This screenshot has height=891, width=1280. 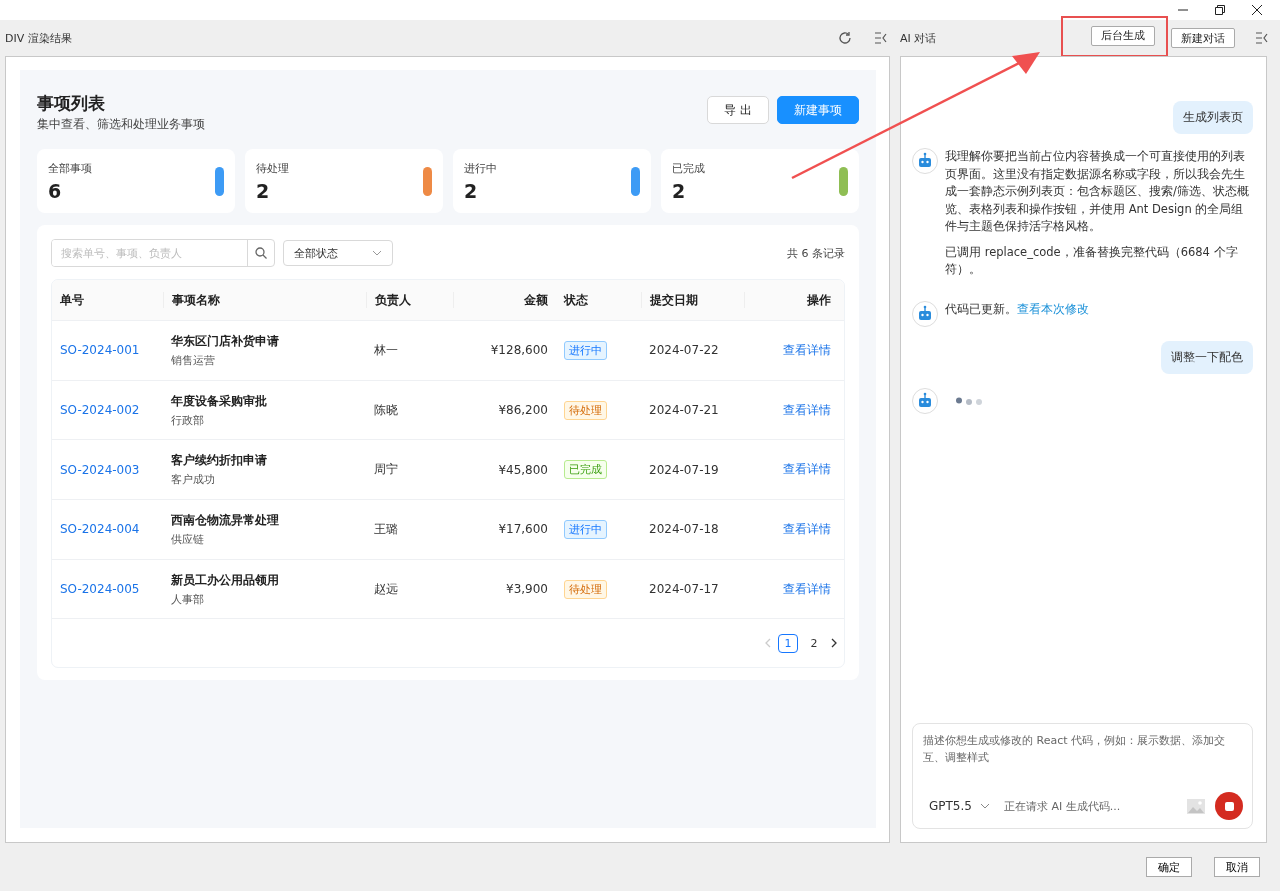 What do you see at coordinates (816, 253) in the screenshot?
I see `record-count: 共 6 条记录` at bounding box center [816, 253].